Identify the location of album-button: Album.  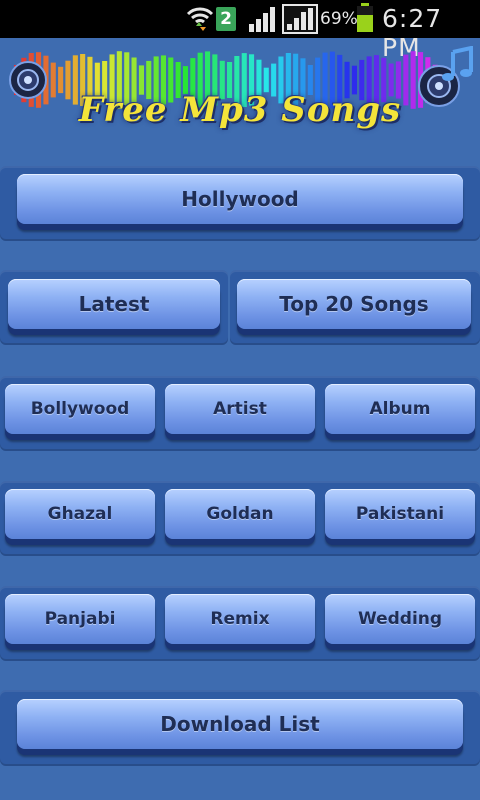
(400, 409).